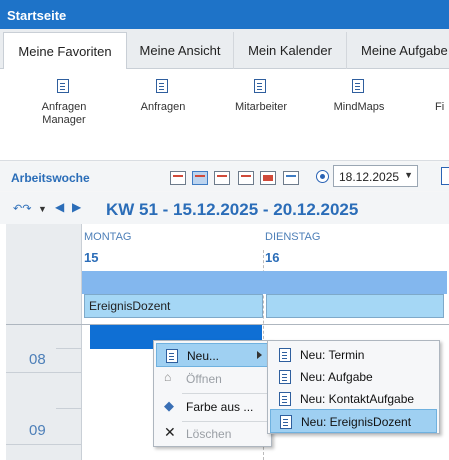 Image resolution: width=449 pixels, height=460 pixels. I want to click on ribbon-anfragen: Anfragen, so click(163, 96).